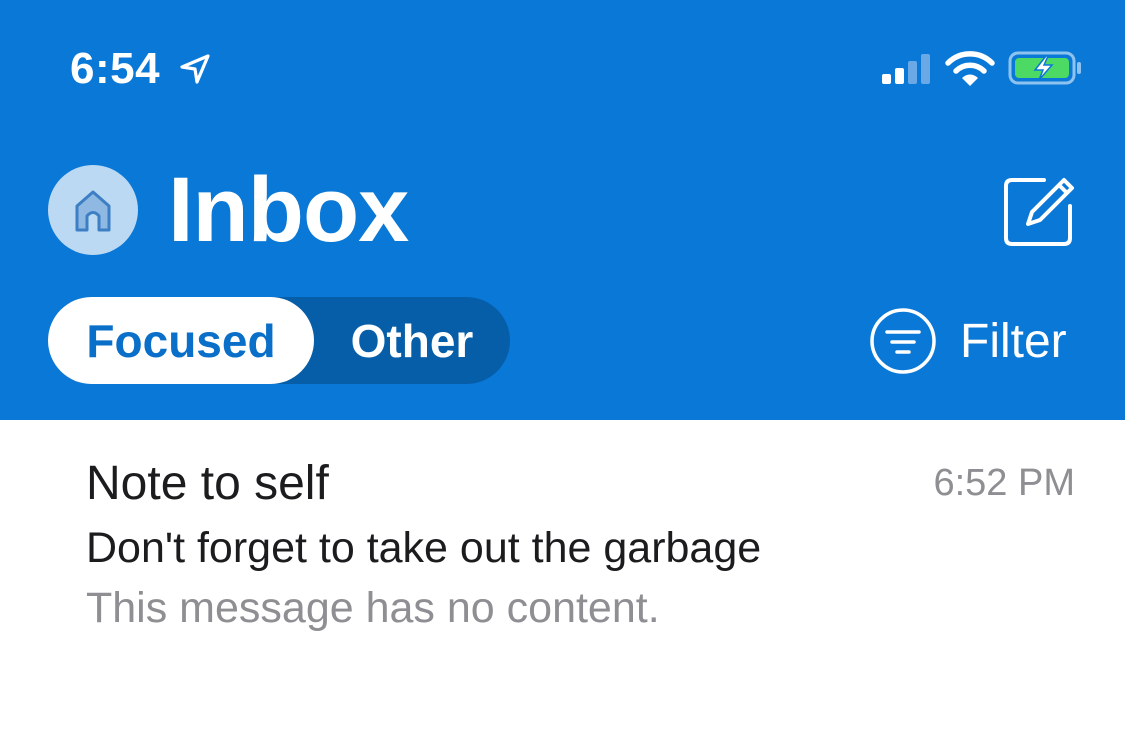 This screenshot has width=1125, height=731. I want to click on filter-button: Filter, so click(967, 341).